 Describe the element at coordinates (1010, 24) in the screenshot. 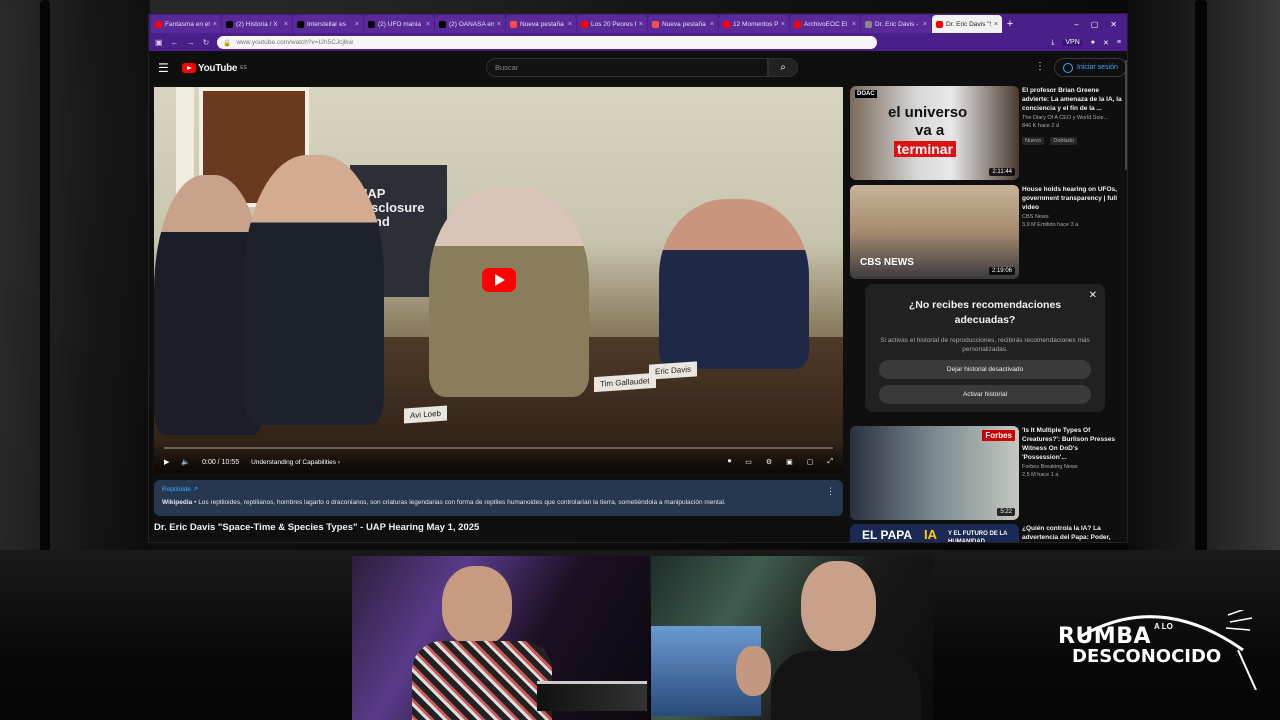

I see `new-tab-icon: +` at that location.